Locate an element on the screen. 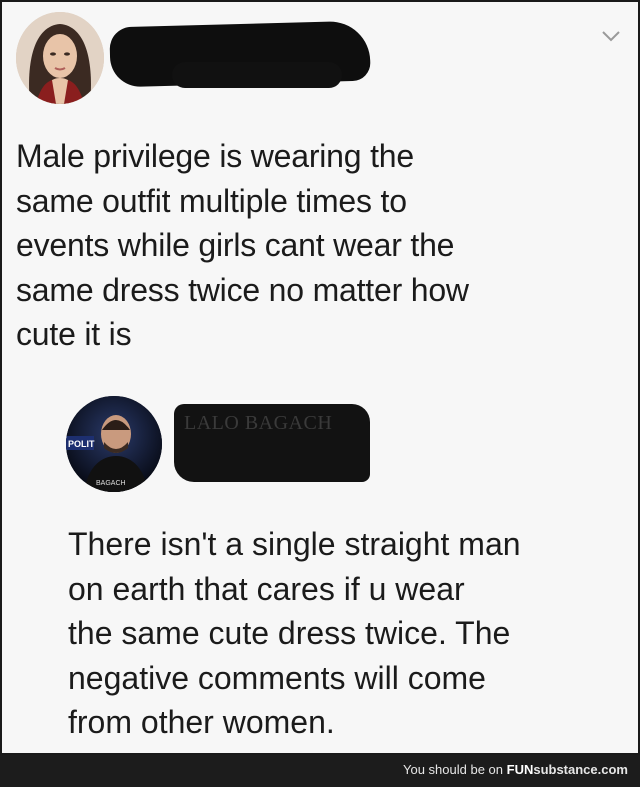  poster-avatar is located at coordinates (60, 58).